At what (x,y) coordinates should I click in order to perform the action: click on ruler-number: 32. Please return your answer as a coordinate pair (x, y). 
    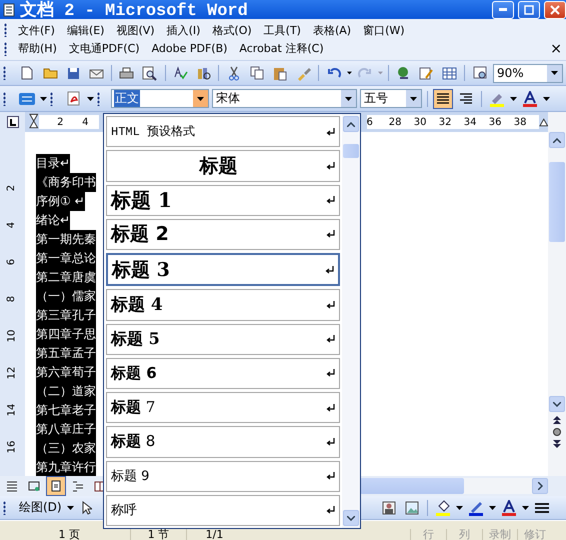
    Looking at the image, I should click on (445, 122).